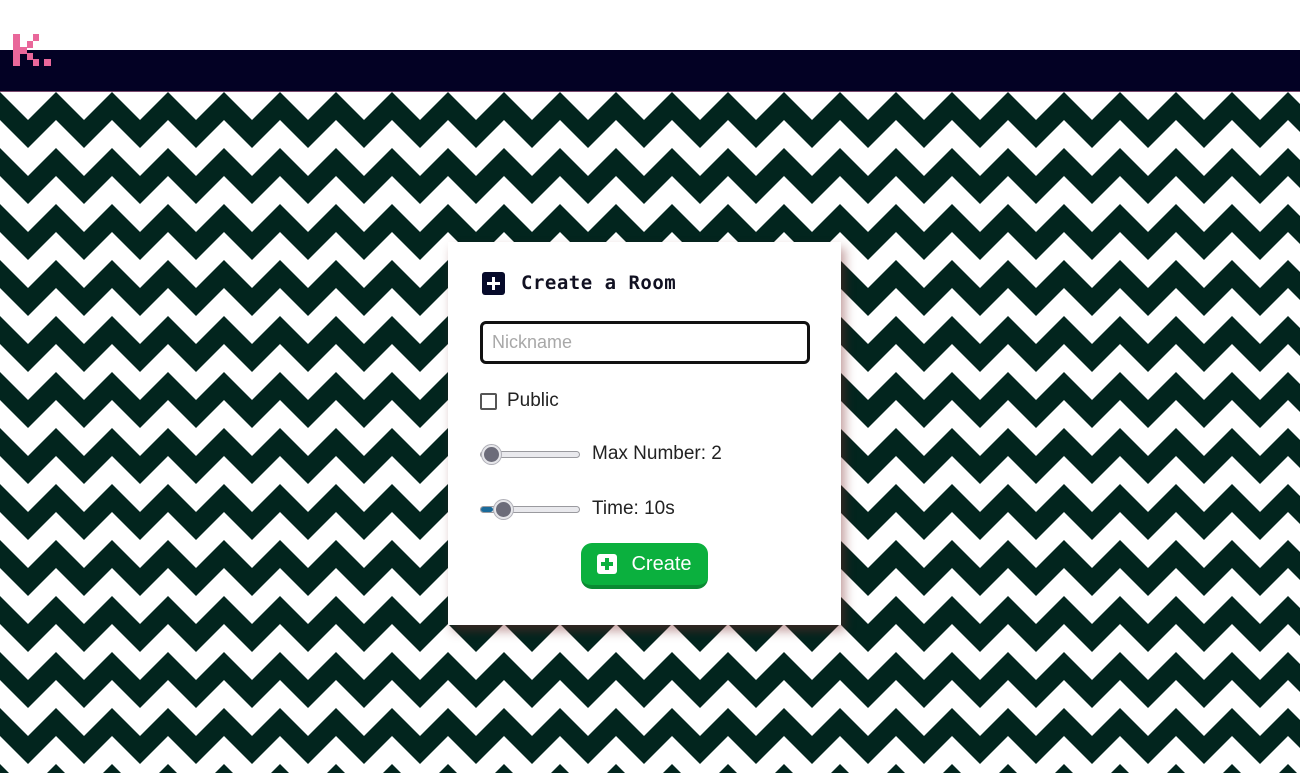 The height and width of the screenshot is (773, 1305). I want to click on card-header: Create a Room, so click(579, 283).